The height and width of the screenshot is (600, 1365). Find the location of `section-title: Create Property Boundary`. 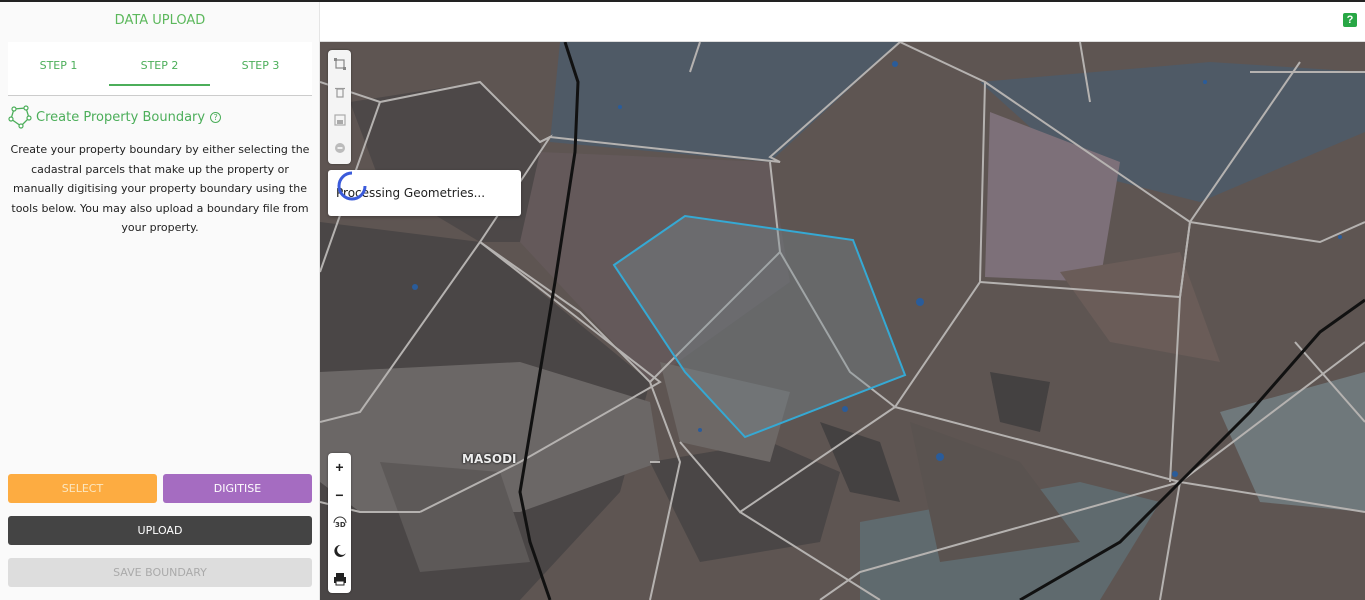

section-title: Create Property Boundary is located at coordinates (121, 117).